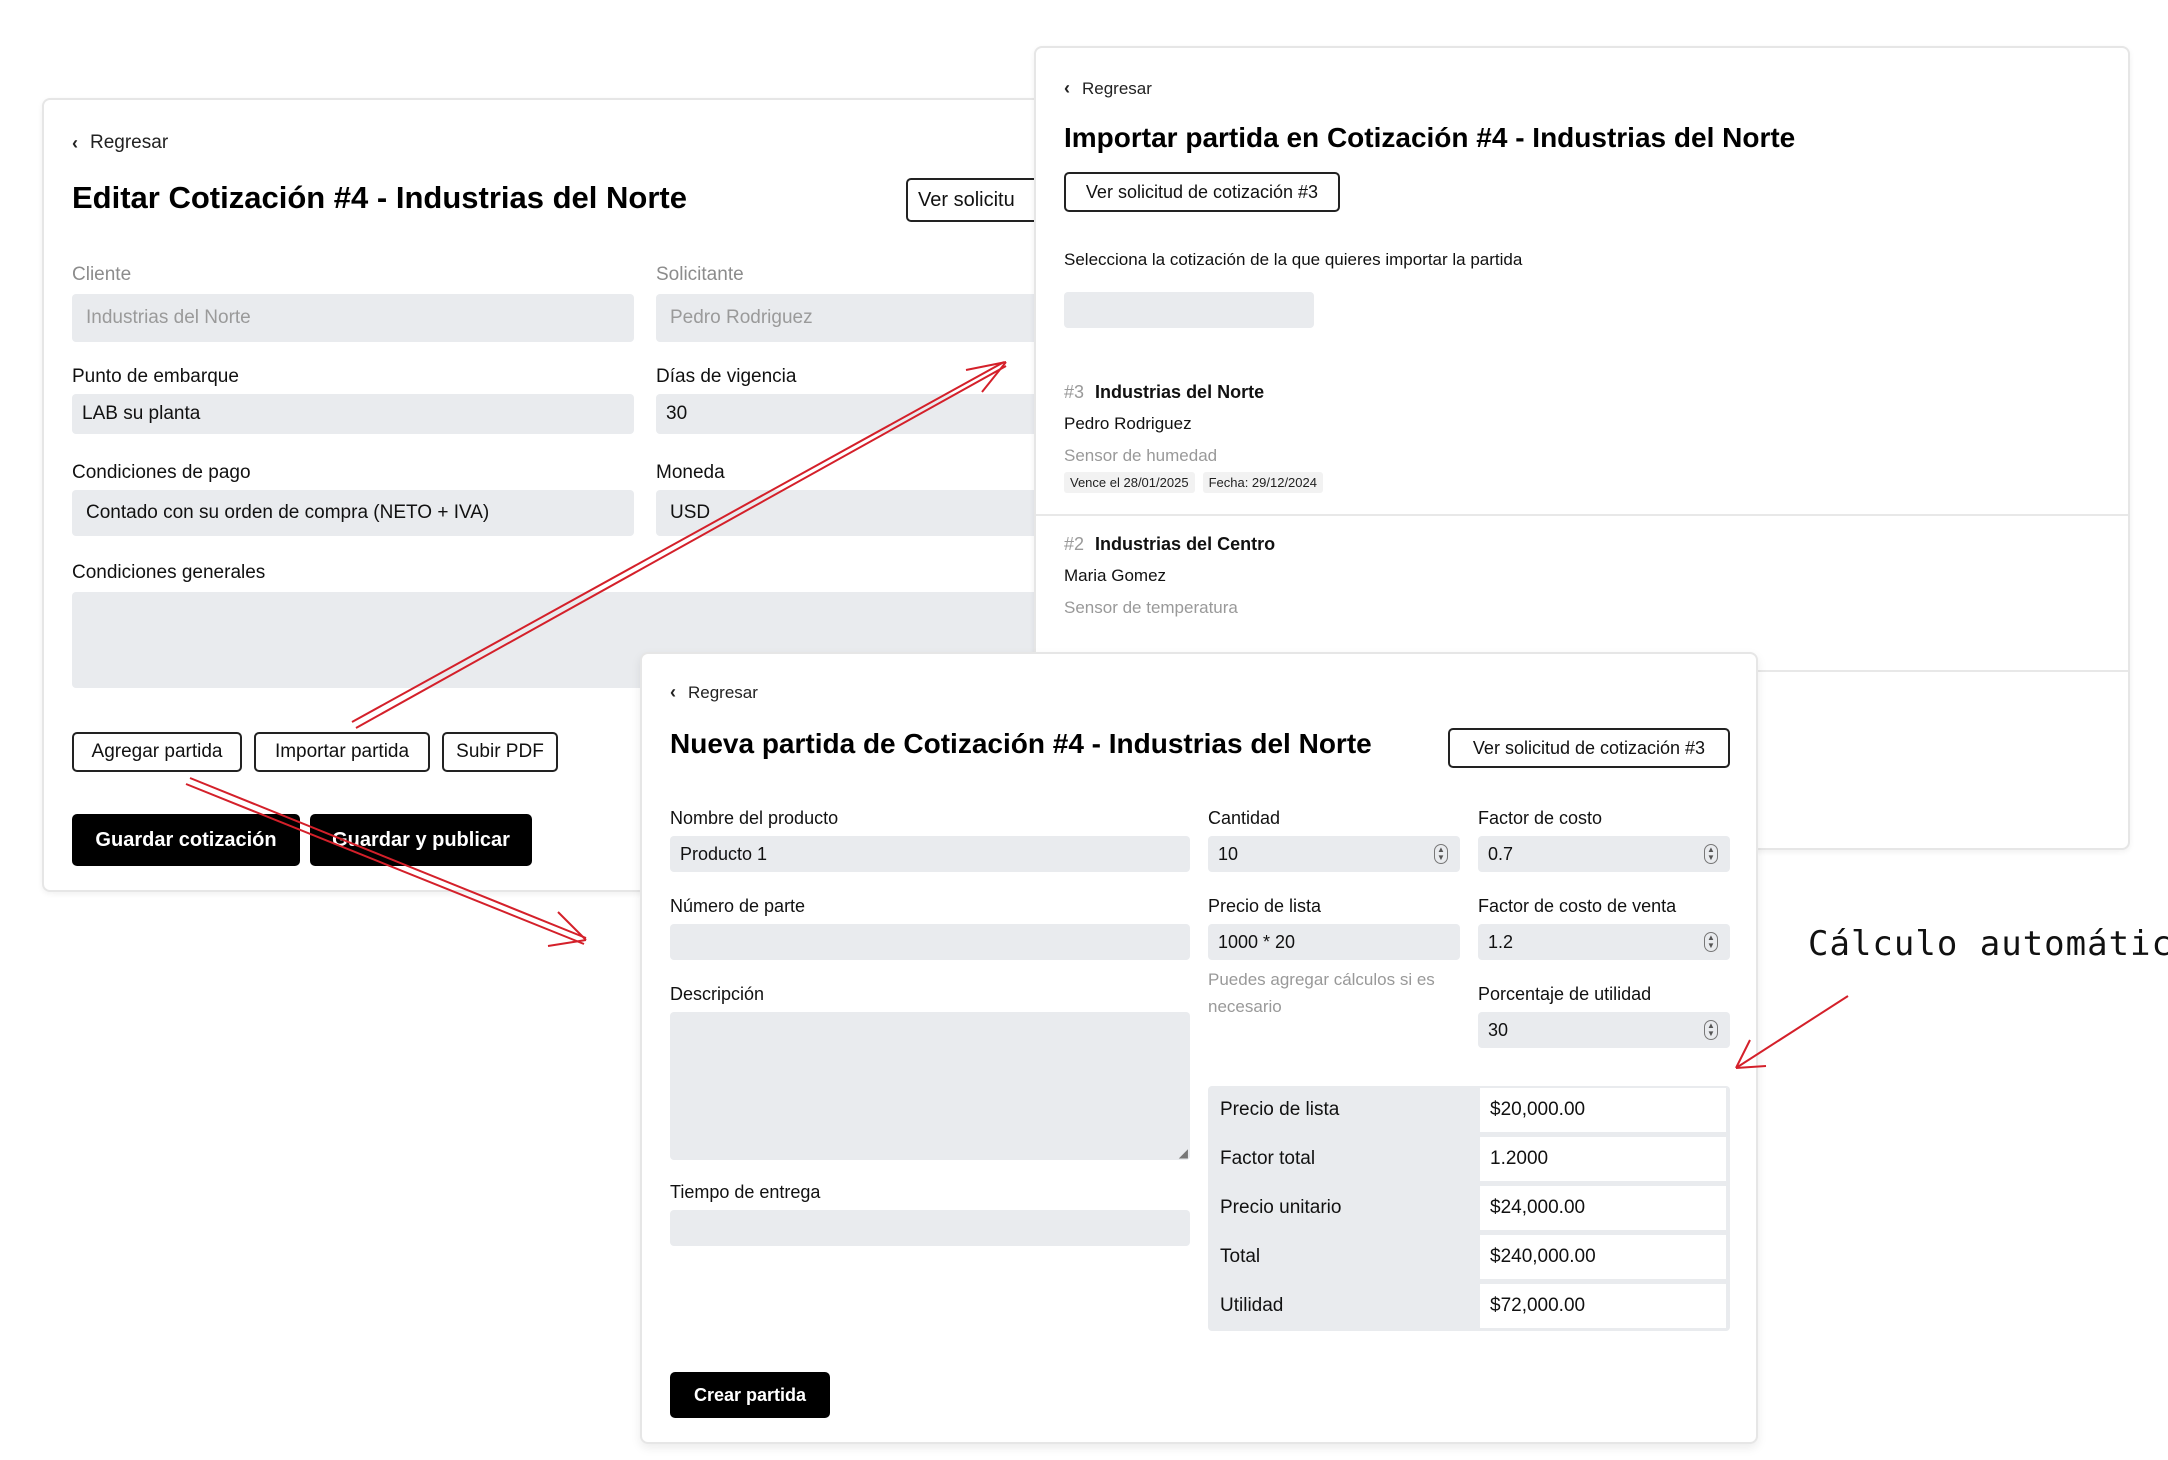 The height and width of the screenshot is (1460, 2168). Describe the element at coordinates (1469, 1306) in the screenshot. I see `summary-row: Utilidad $72,000.00` at that location.